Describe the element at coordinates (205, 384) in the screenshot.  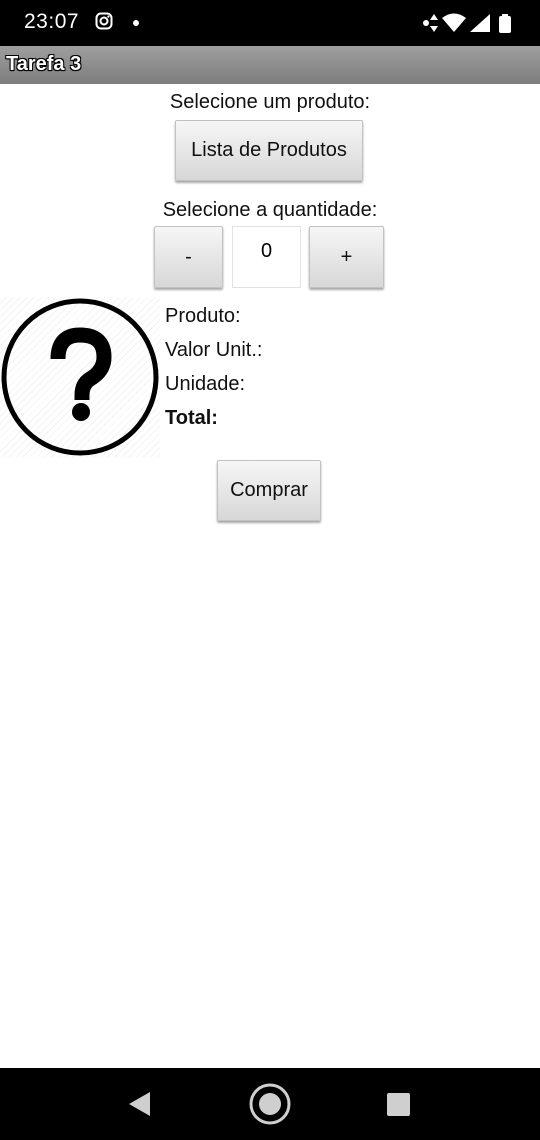
I see `unit-label: Unidade:` at that location.